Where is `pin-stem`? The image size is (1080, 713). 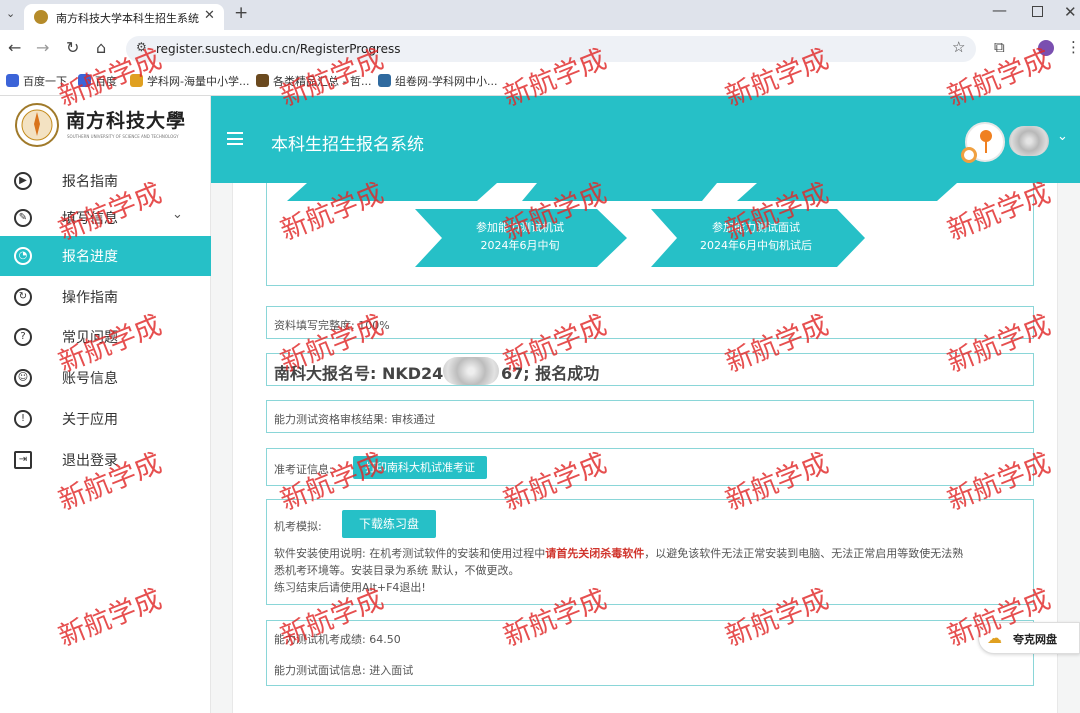
pin-stem is located at coordinates (986, 147).